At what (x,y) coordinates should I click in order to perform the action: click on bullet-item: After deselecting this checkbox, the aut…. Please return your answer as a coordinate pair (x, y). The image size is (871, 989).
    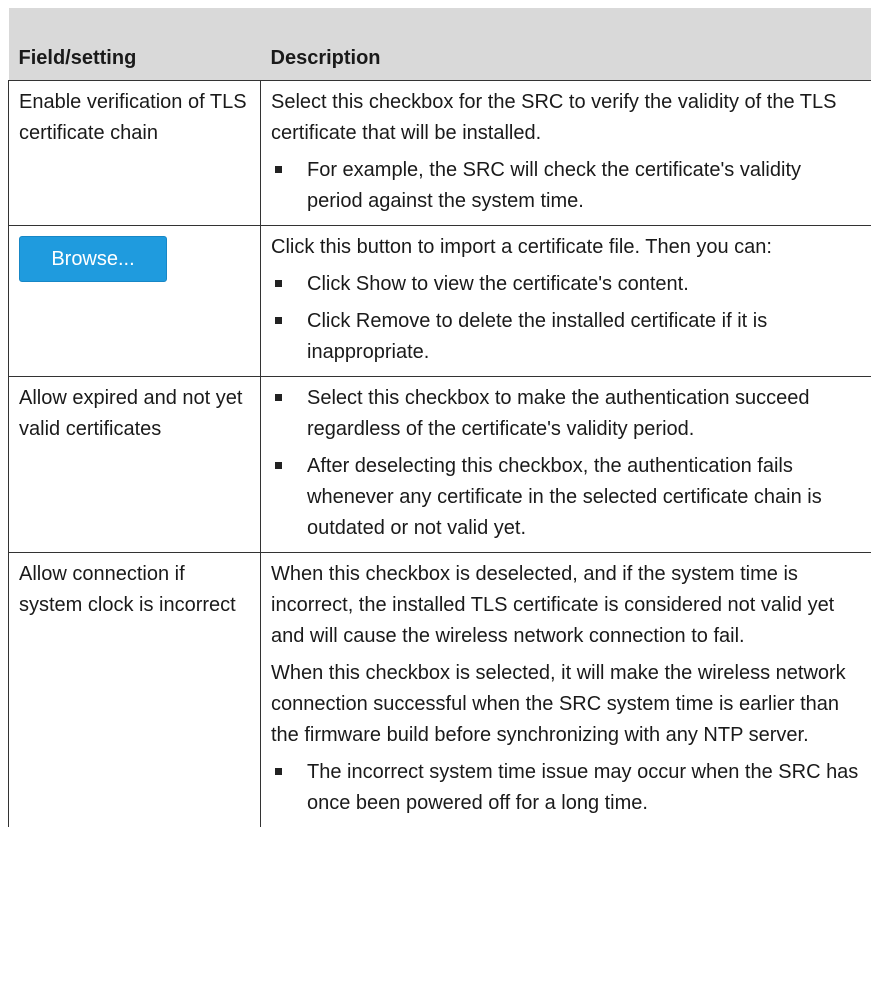
    Looking at the image, I should click on (566, 497).